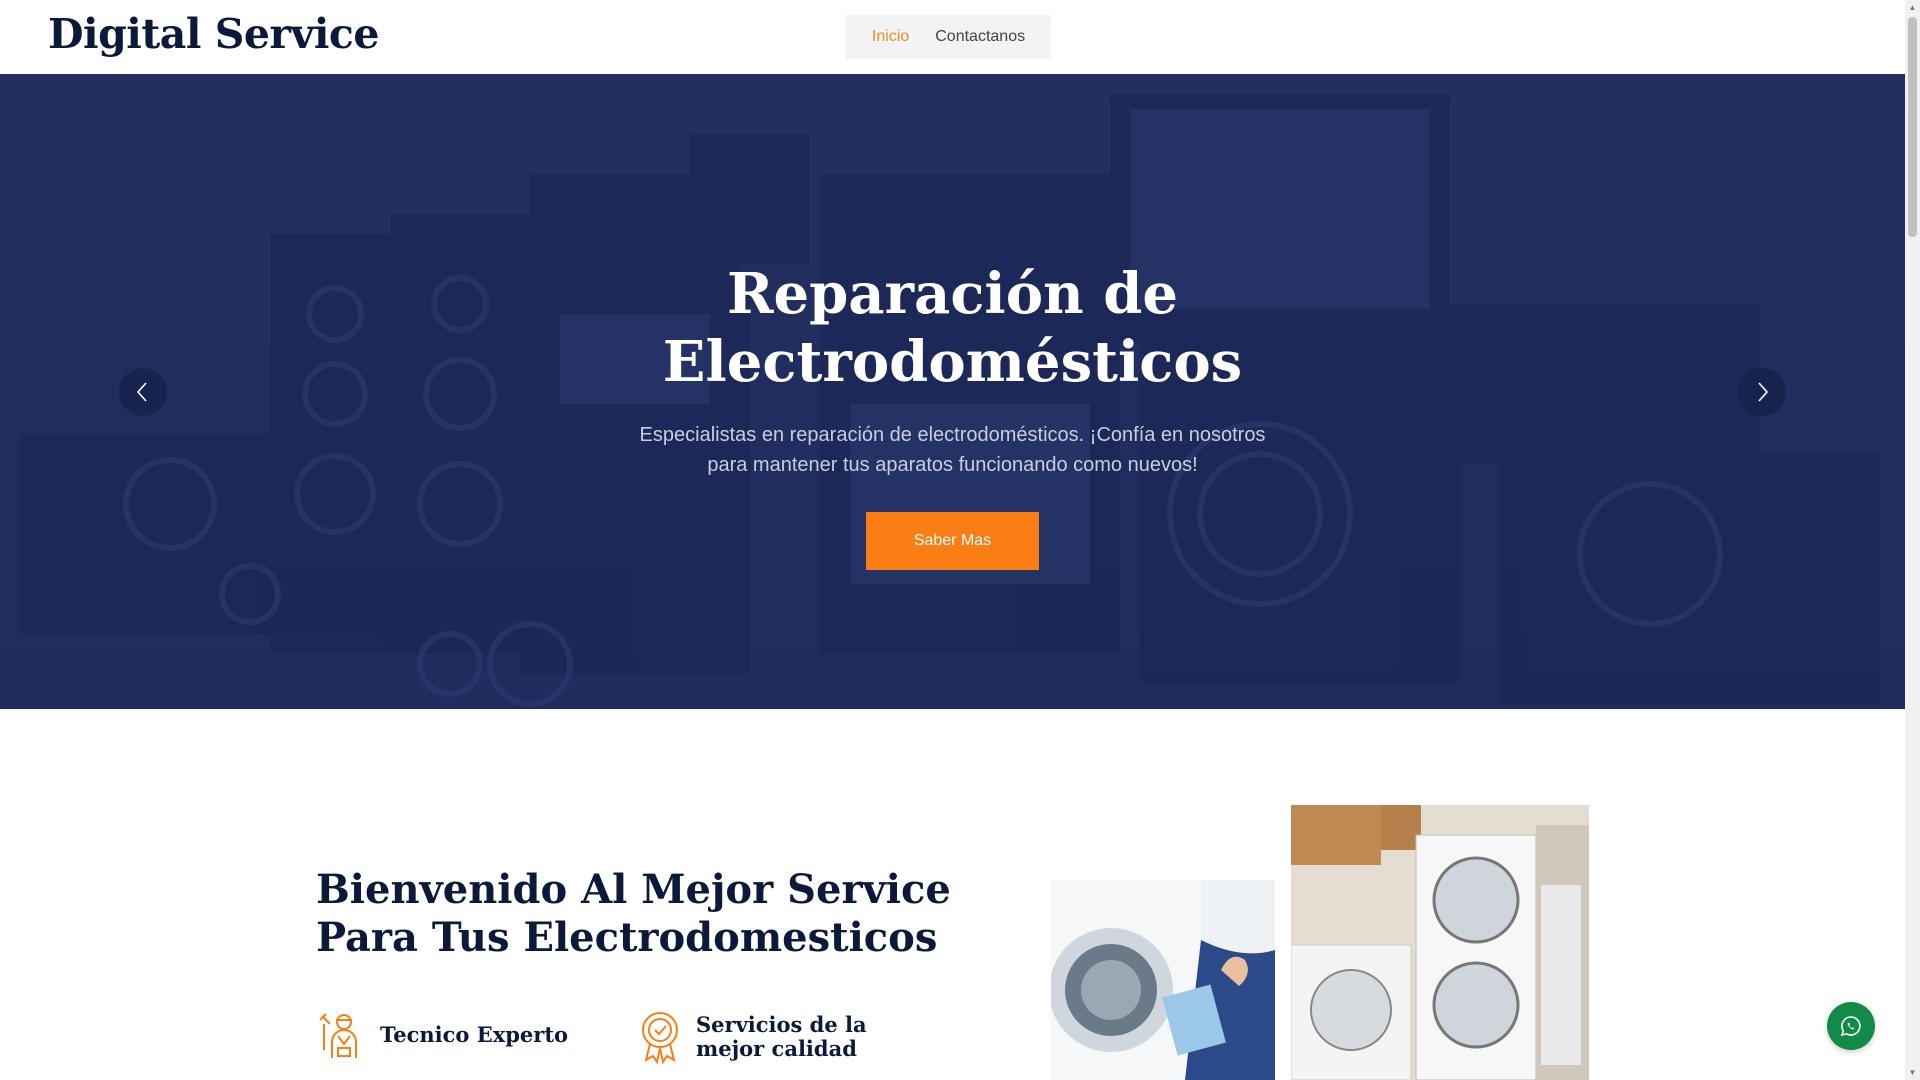  What do you see at coordinates (1163, 980) in the screenshot?
I see `washer-repair-photo` at bounding box center [1163, 980].